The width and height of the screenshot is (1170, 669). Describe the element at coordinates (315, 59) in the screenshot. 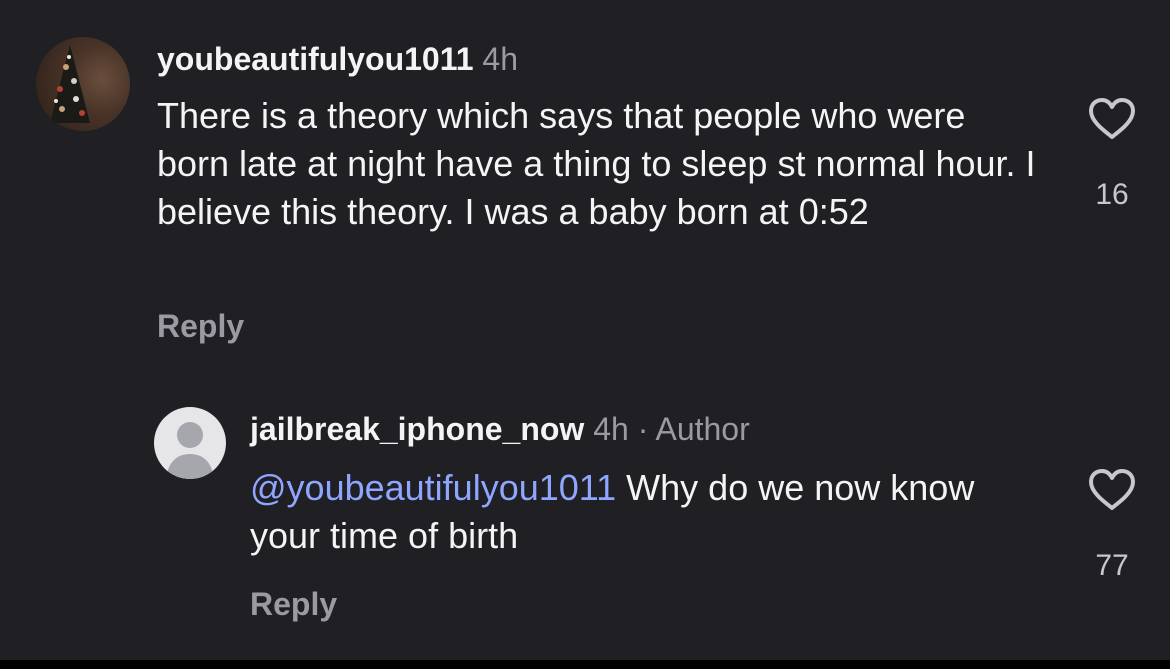

I see `comment-username: youbeautifulyou1011` at that location.